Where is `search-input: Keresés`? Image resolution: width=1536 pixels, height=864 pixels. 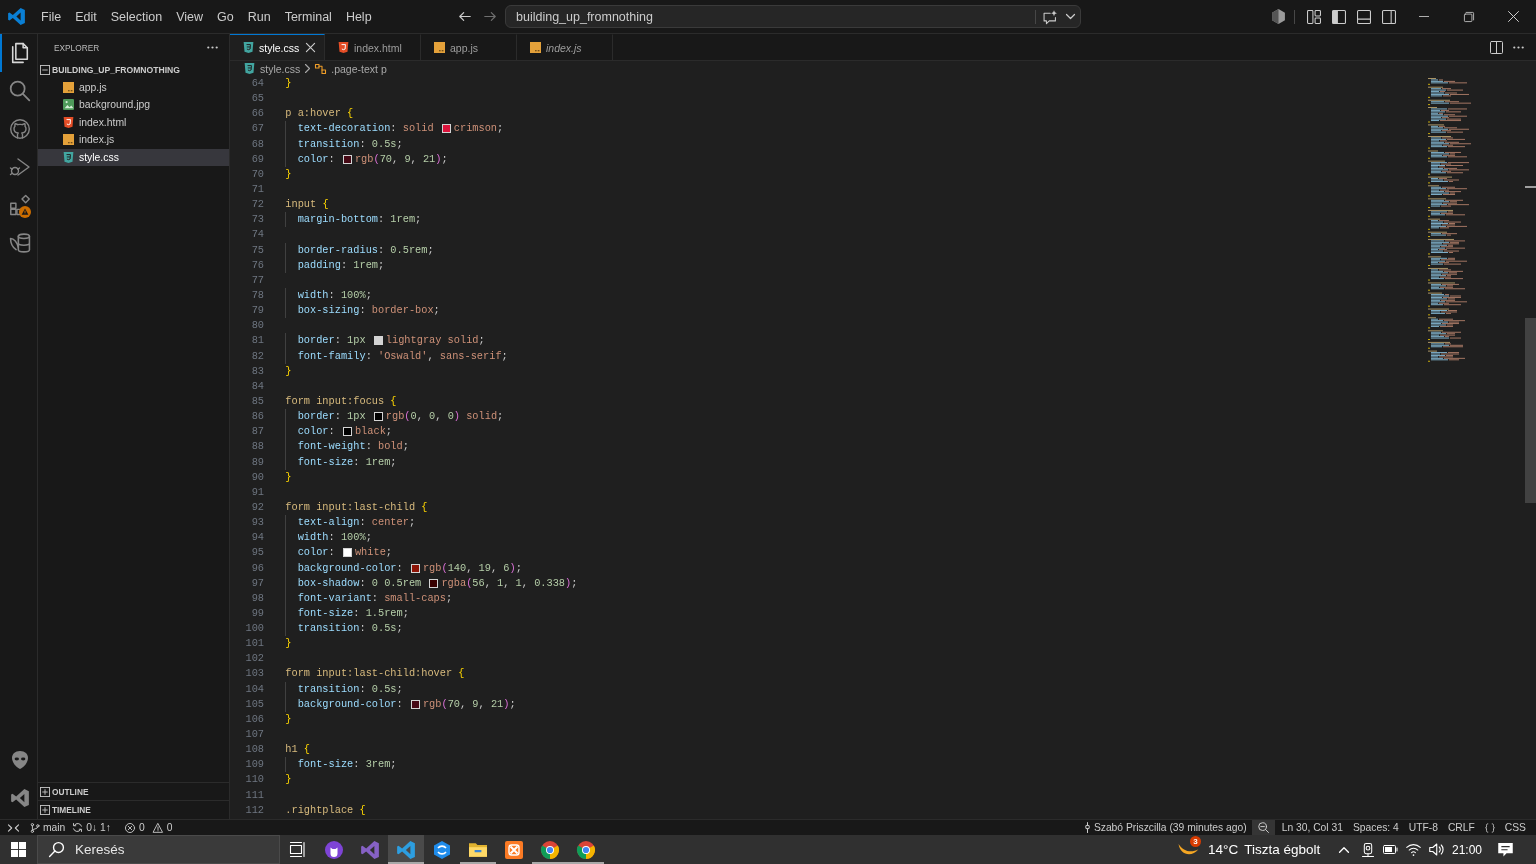
search-input: Keresés is located at coordinates (177, 849).